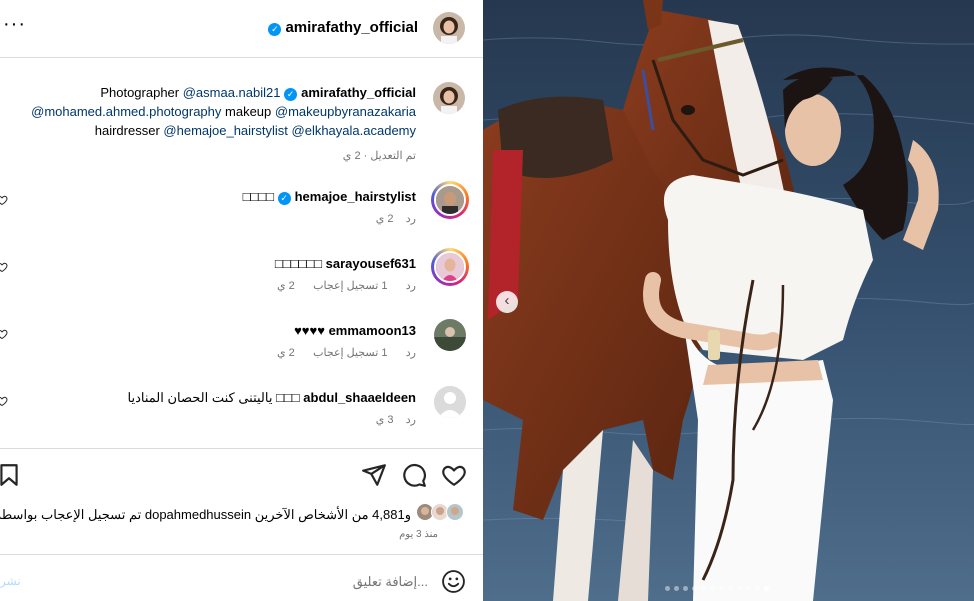  What do you see at coordinates (358, 92) in the screenshot?
I see `caption-author: amirafathy_official` at bounding box center [358, 92].